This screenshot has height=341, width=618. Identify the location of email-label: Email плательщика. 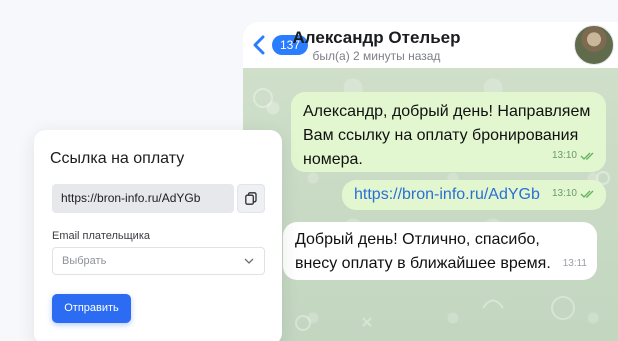
(101, 236).